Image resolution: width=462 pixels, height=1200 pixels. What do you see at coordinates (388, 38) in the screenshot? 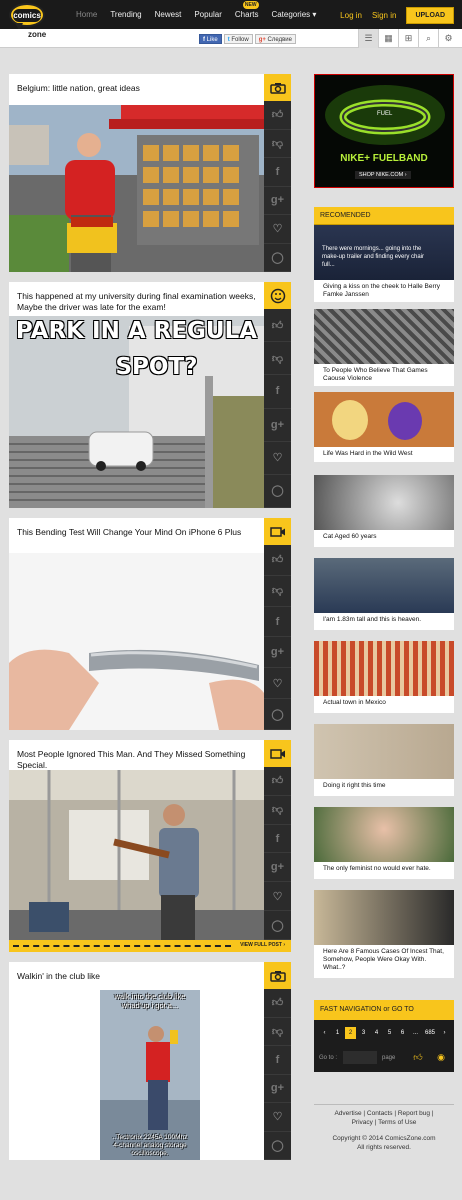
I see `grid-view-icon: ▦` at bounding box center [388, 38].